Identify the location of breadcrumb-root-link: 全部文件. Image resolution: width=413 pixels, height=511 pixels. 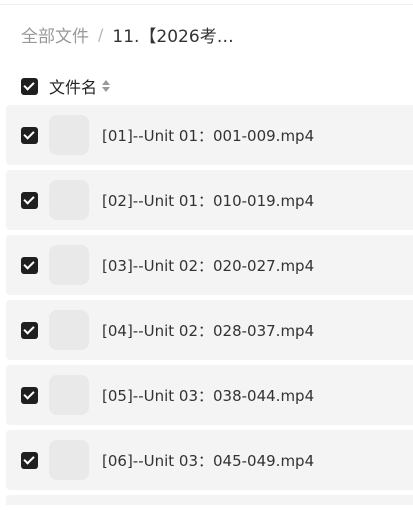
(55, 34).